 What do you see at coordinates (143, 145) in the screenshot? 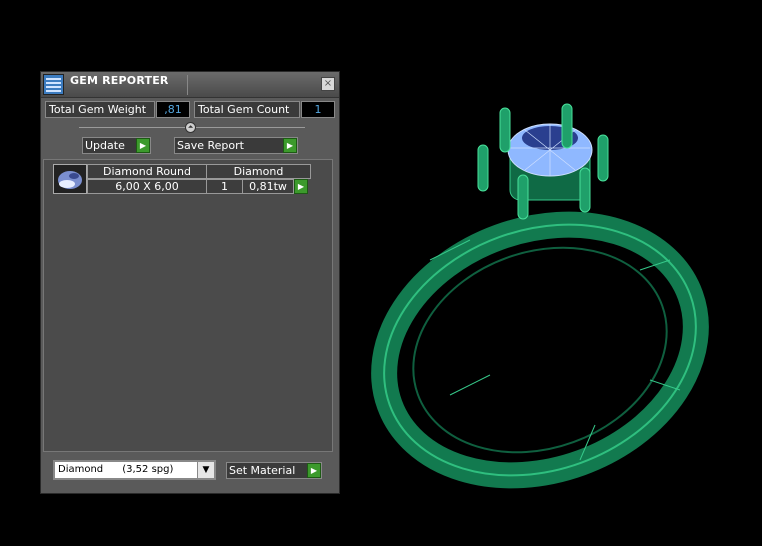
I see `update-go-icon: ▶` at bounding box center [143, 145].